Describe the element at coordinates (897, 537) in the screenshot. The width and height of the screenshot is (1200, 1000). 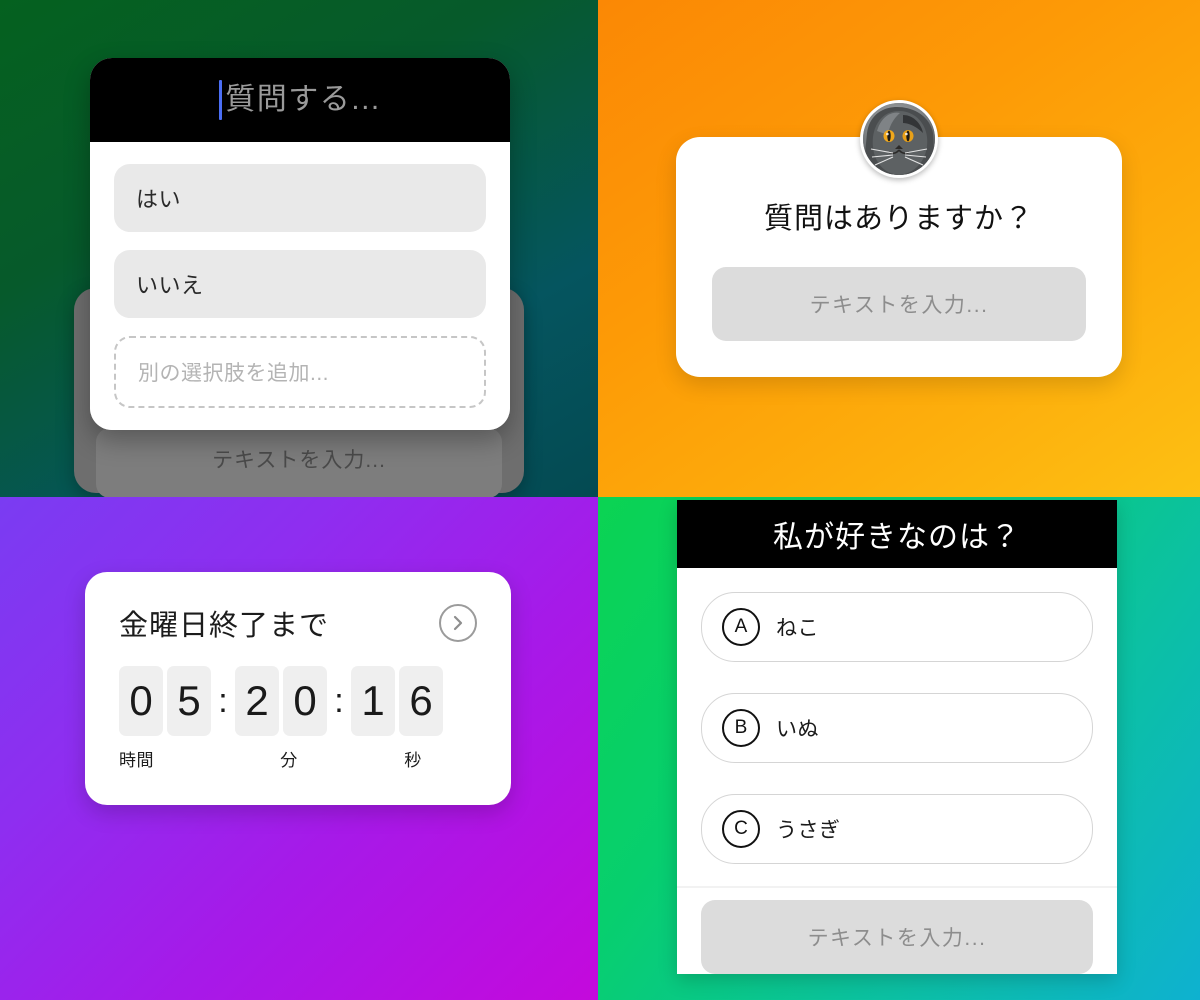
I see `quiz-title: 私が好きなのは？` at that location.